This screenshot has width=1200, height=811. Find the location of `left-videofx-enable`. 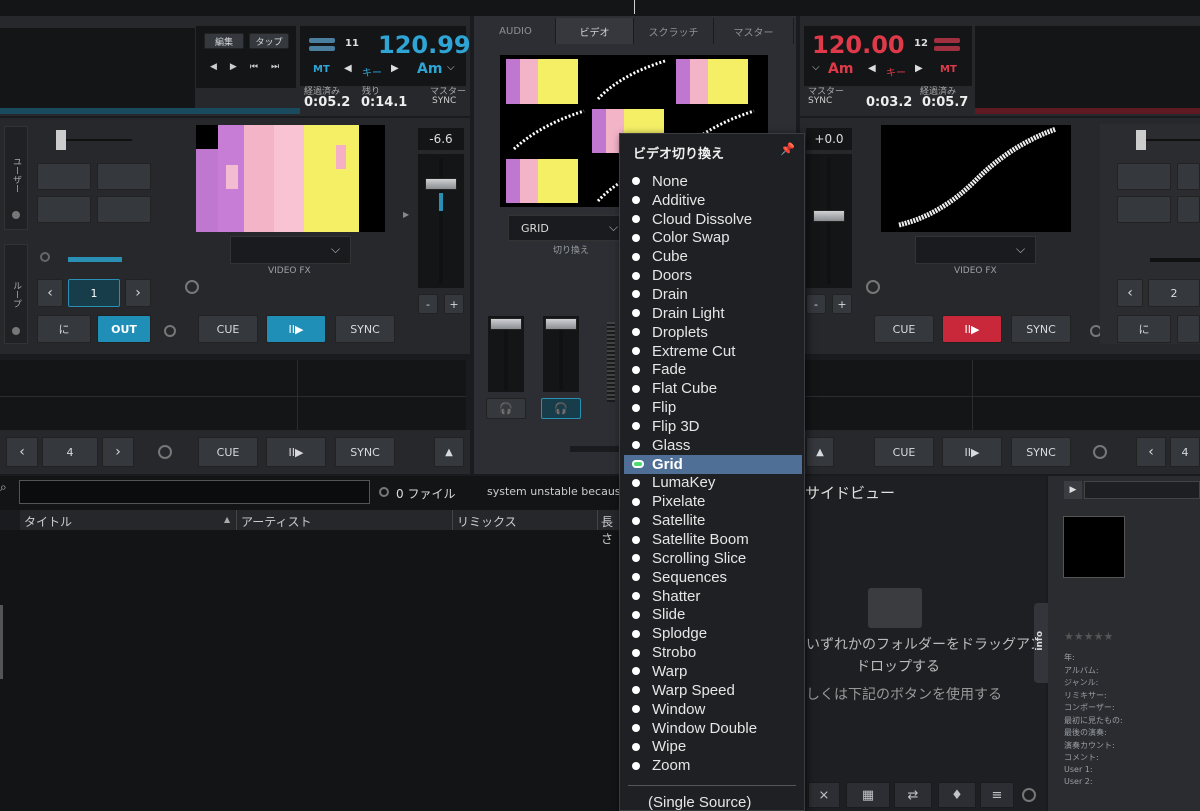

left-videofx-enable is located at coordinates (192, 287).